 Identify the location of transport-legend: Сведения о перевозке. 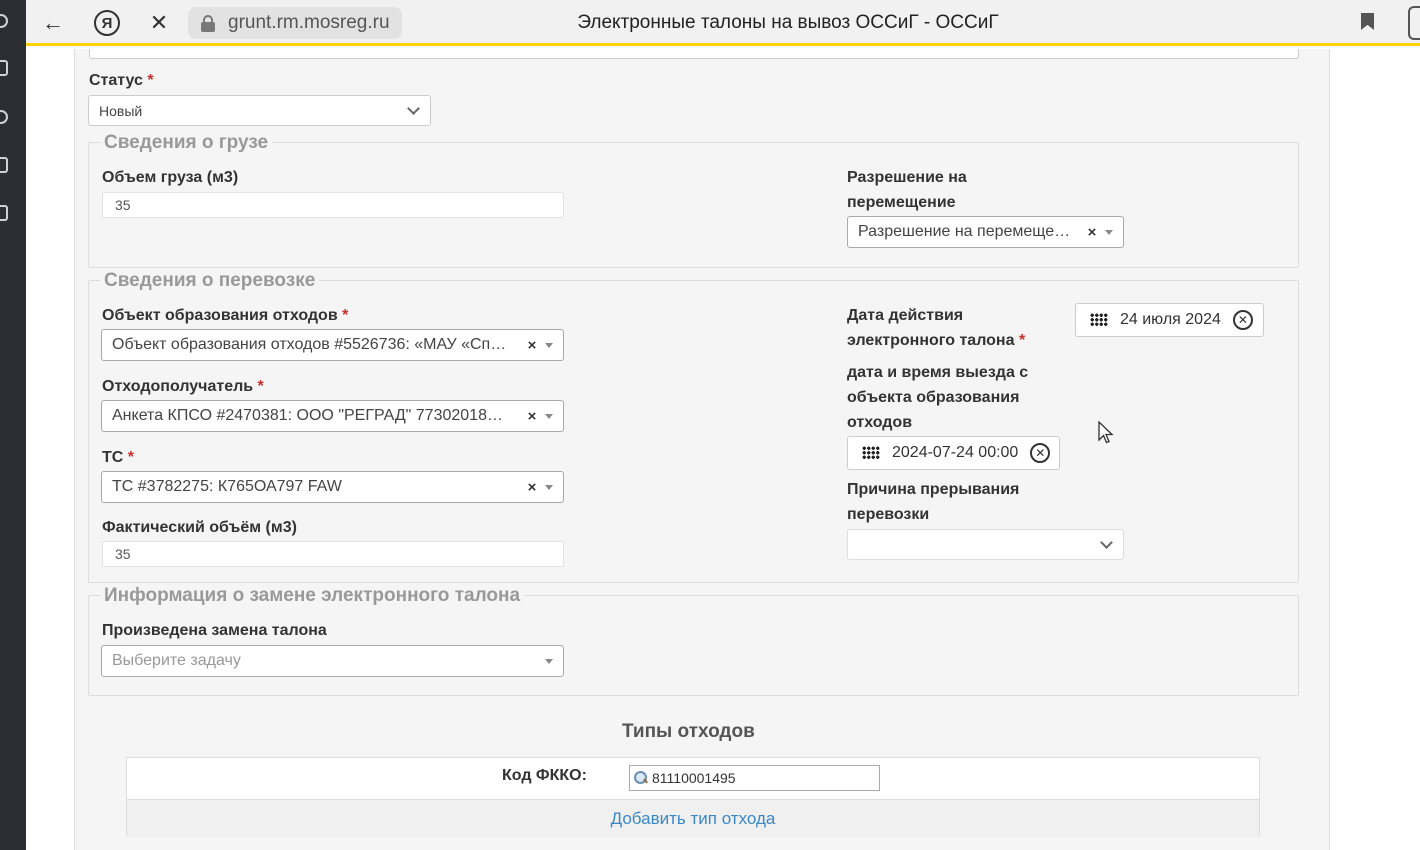
(210, 281).